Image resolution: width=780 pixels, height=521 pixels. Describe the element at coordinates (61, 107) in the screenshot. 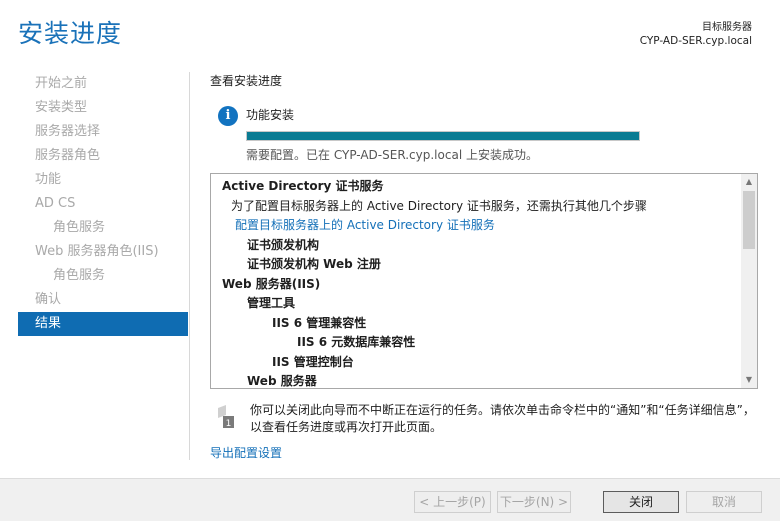

I see `nav-item: 安装类型` at that location.